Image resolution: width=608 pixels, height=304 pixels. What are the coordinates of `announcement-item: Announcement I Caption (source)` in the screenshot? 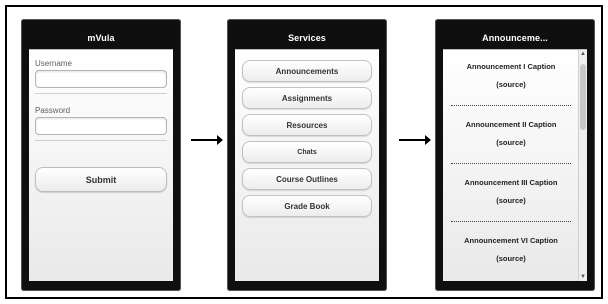 It's located at (511, 79).